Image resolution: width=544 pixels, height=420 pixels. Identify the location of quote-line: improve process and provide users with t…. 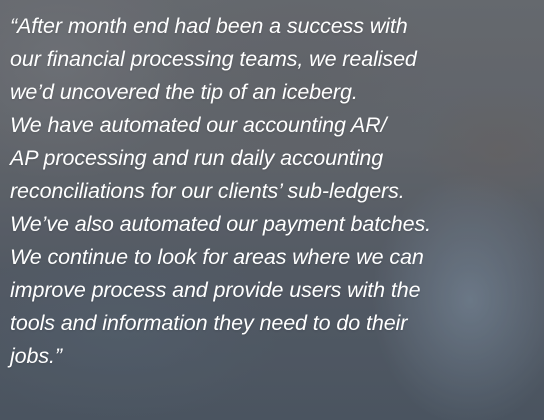
(215, 290).